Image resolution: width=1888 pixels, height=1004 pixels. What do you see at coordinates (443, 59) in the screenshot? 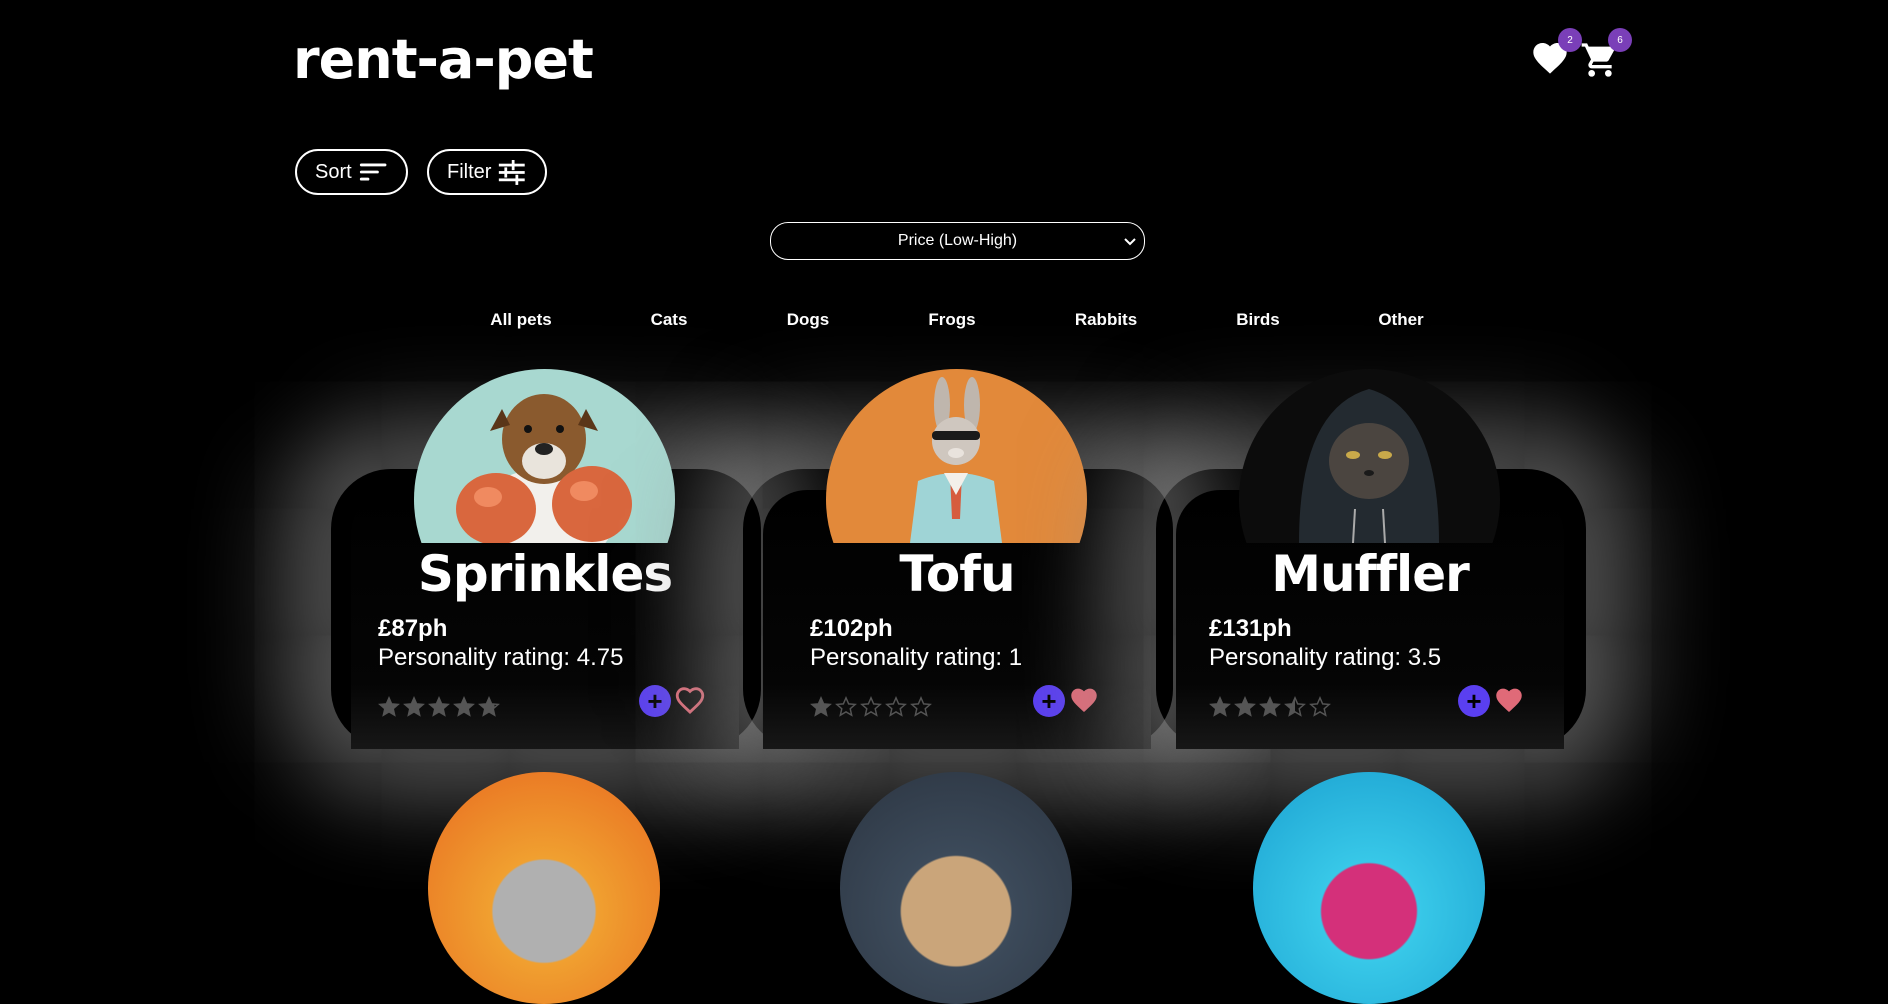
I see `site-logo: rent-a-pet` at bounding box center [443, 59].